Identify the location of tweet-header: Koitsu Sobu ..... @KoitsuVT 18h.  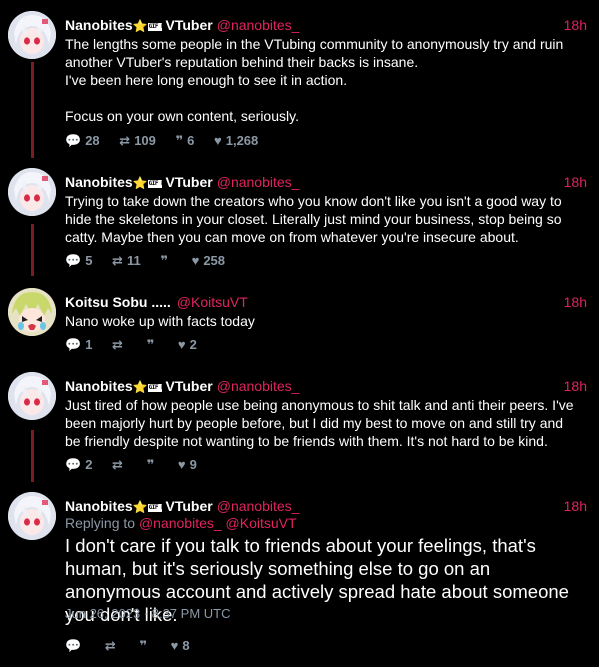
(326, 302).